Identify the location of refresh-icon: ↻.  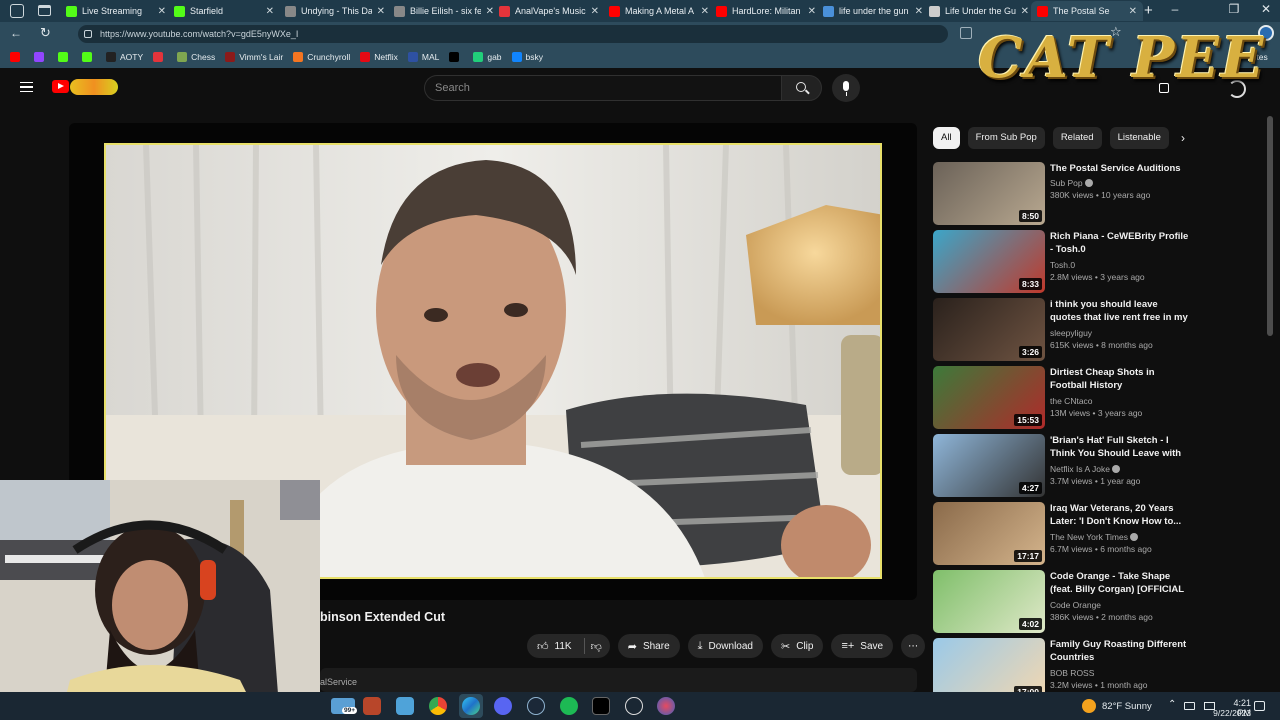
(45, 33).